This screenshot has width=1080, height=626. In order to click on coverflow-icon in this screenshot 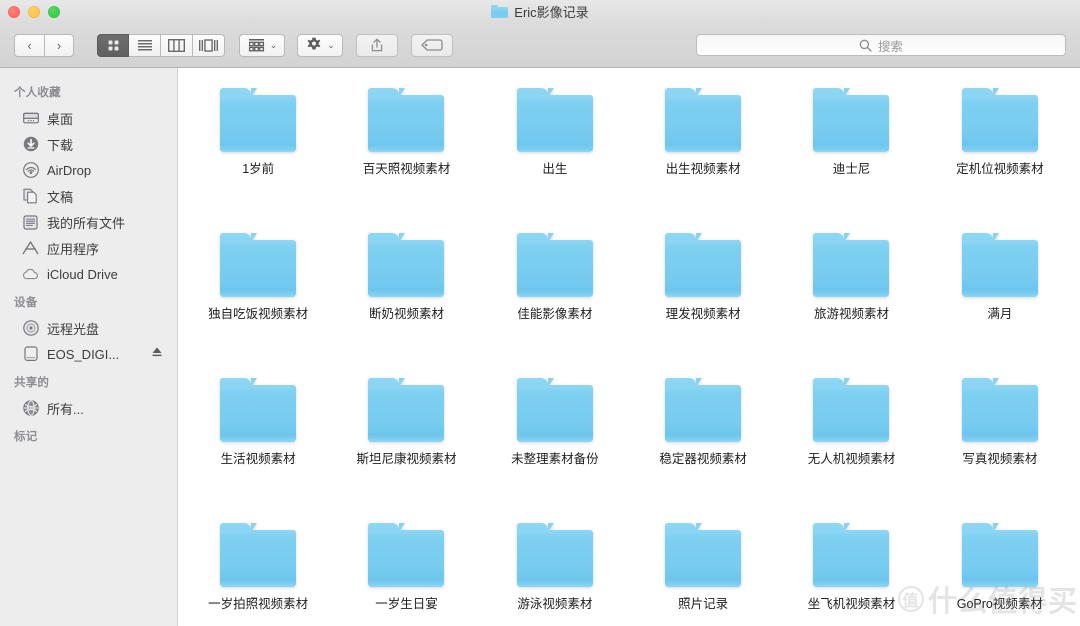, I will do `click(208, 45)`.